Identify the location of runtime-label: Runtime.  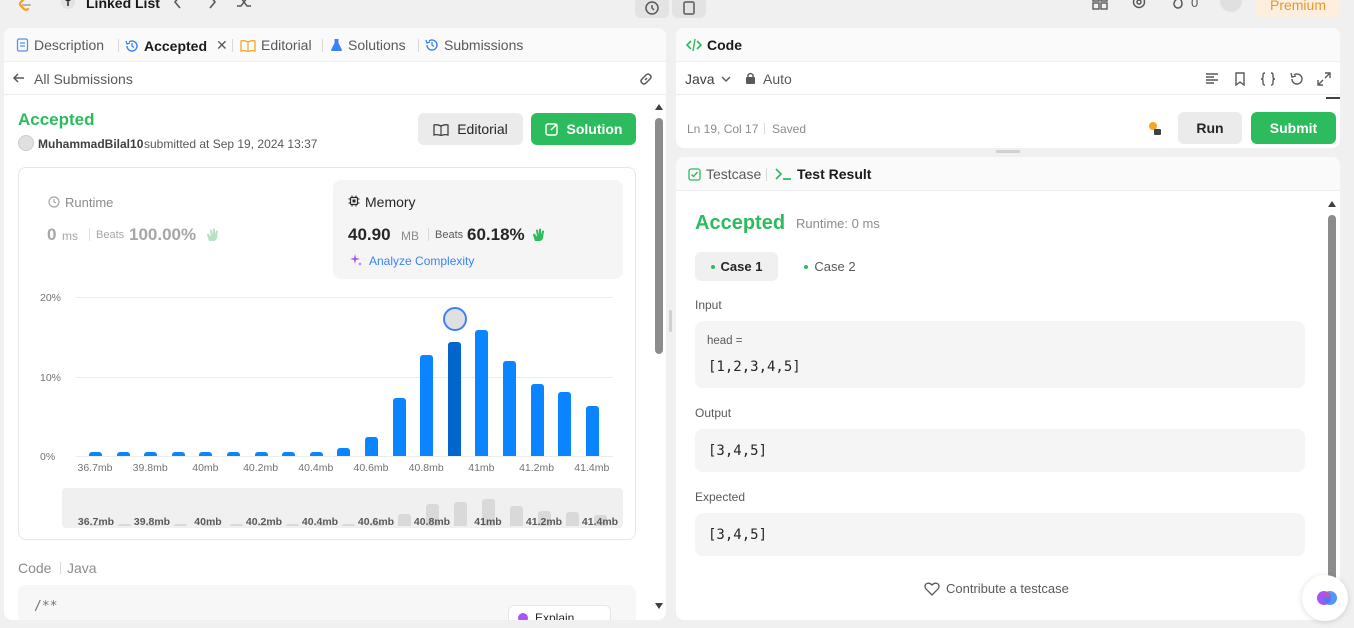
(89, 202).